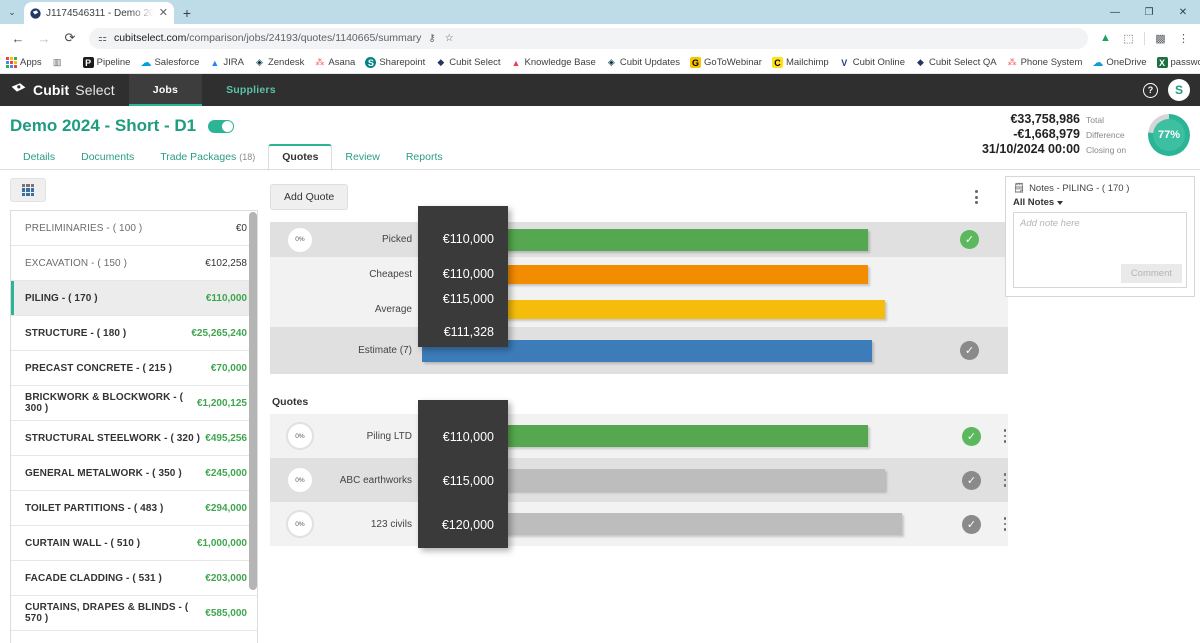  What do you see at coordinates (1046, 134) in the screenshot?
I see `summary-difference-value: -€1,668,979` at bounding box center [1046, 134].